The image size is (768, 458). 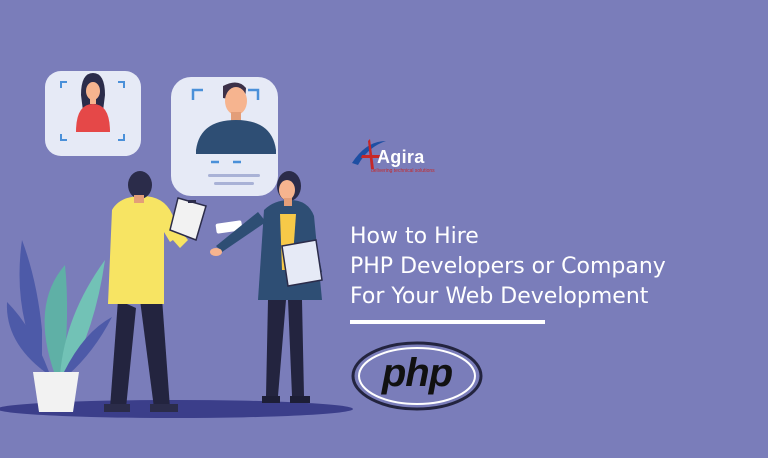 I want to click on php-logo-text: php, so click(x=417, y=373).